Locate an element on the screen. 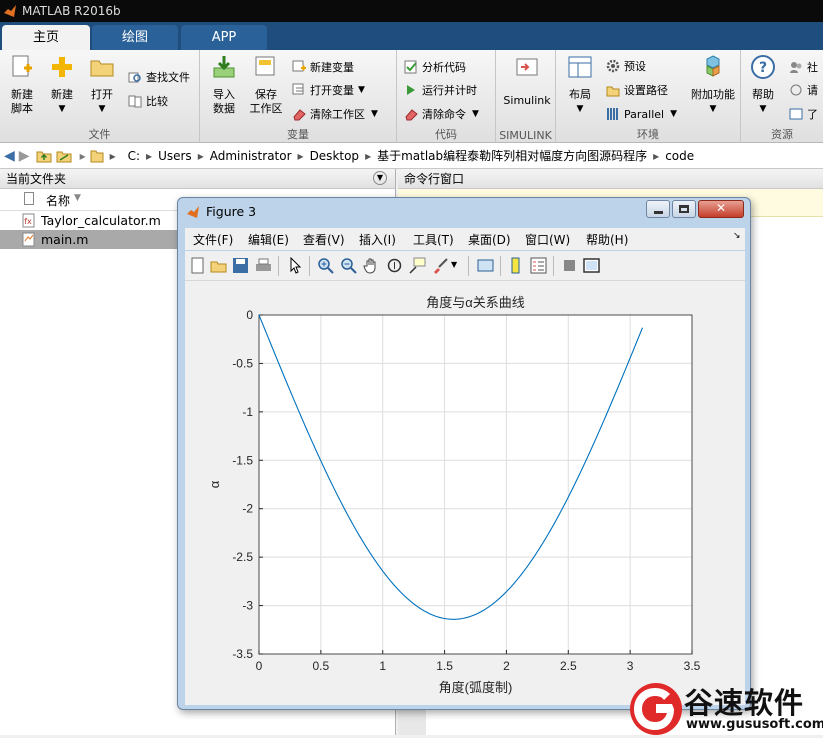  x-tick-label: 2.5 is located at coordinates (568, 666).